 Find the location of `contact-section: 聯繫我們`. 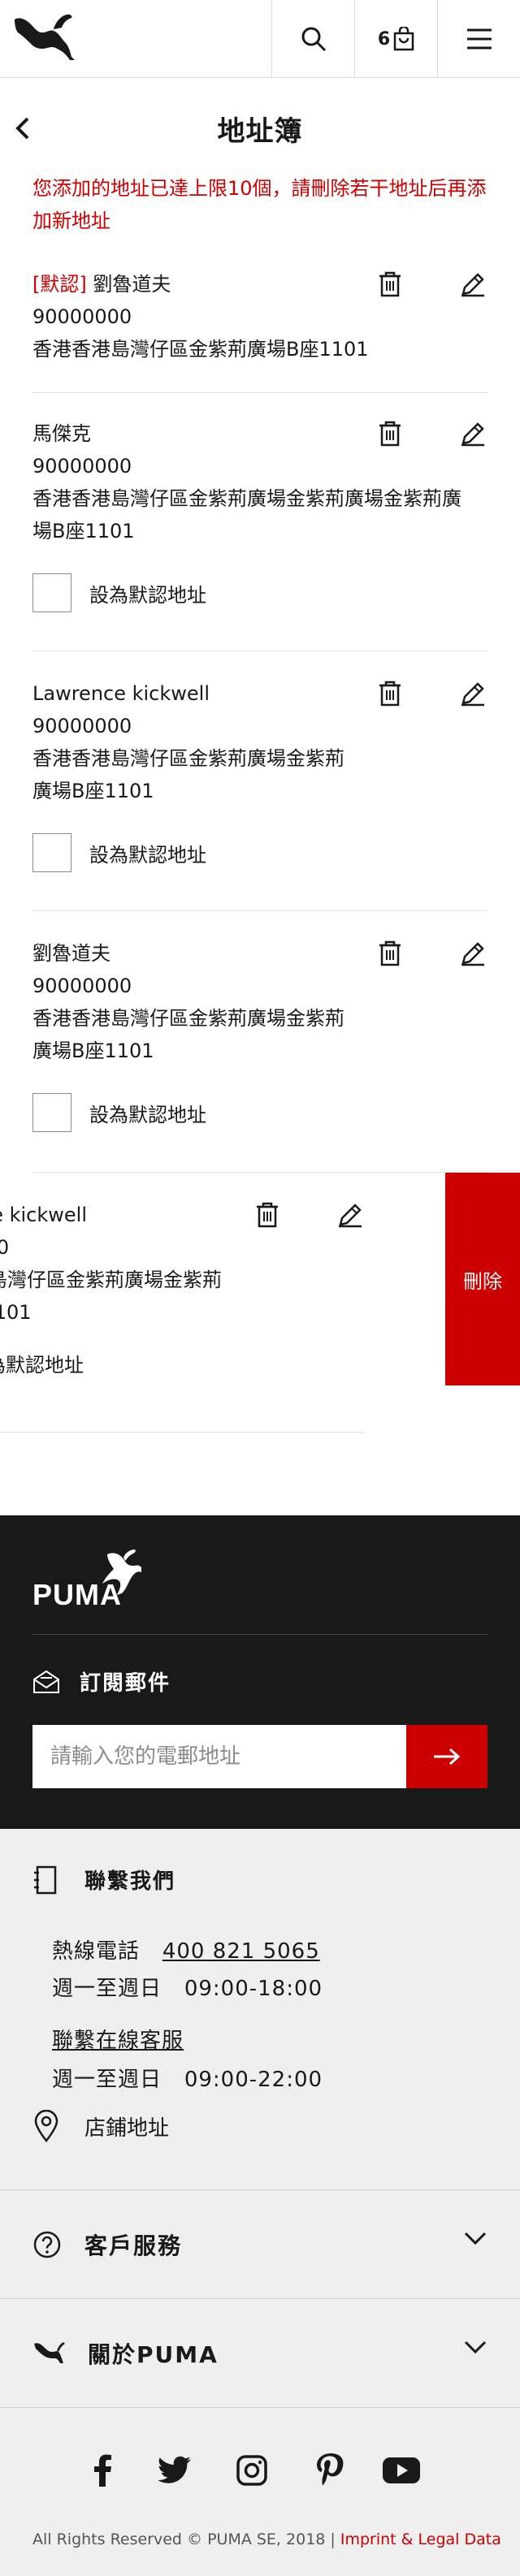

contact-section: 聯繫我們 is located at coordinates (260, 1880).